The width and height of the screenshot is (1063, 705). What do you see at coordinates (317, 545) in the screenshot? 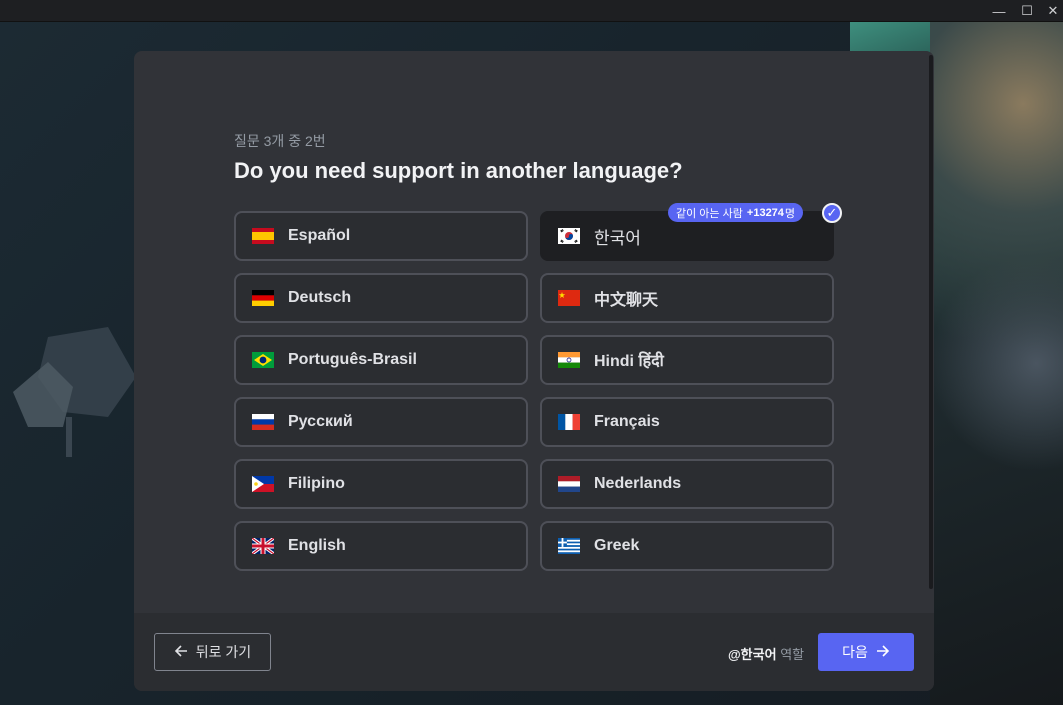
I see `option-label: English` at bounding box center [317, 545].